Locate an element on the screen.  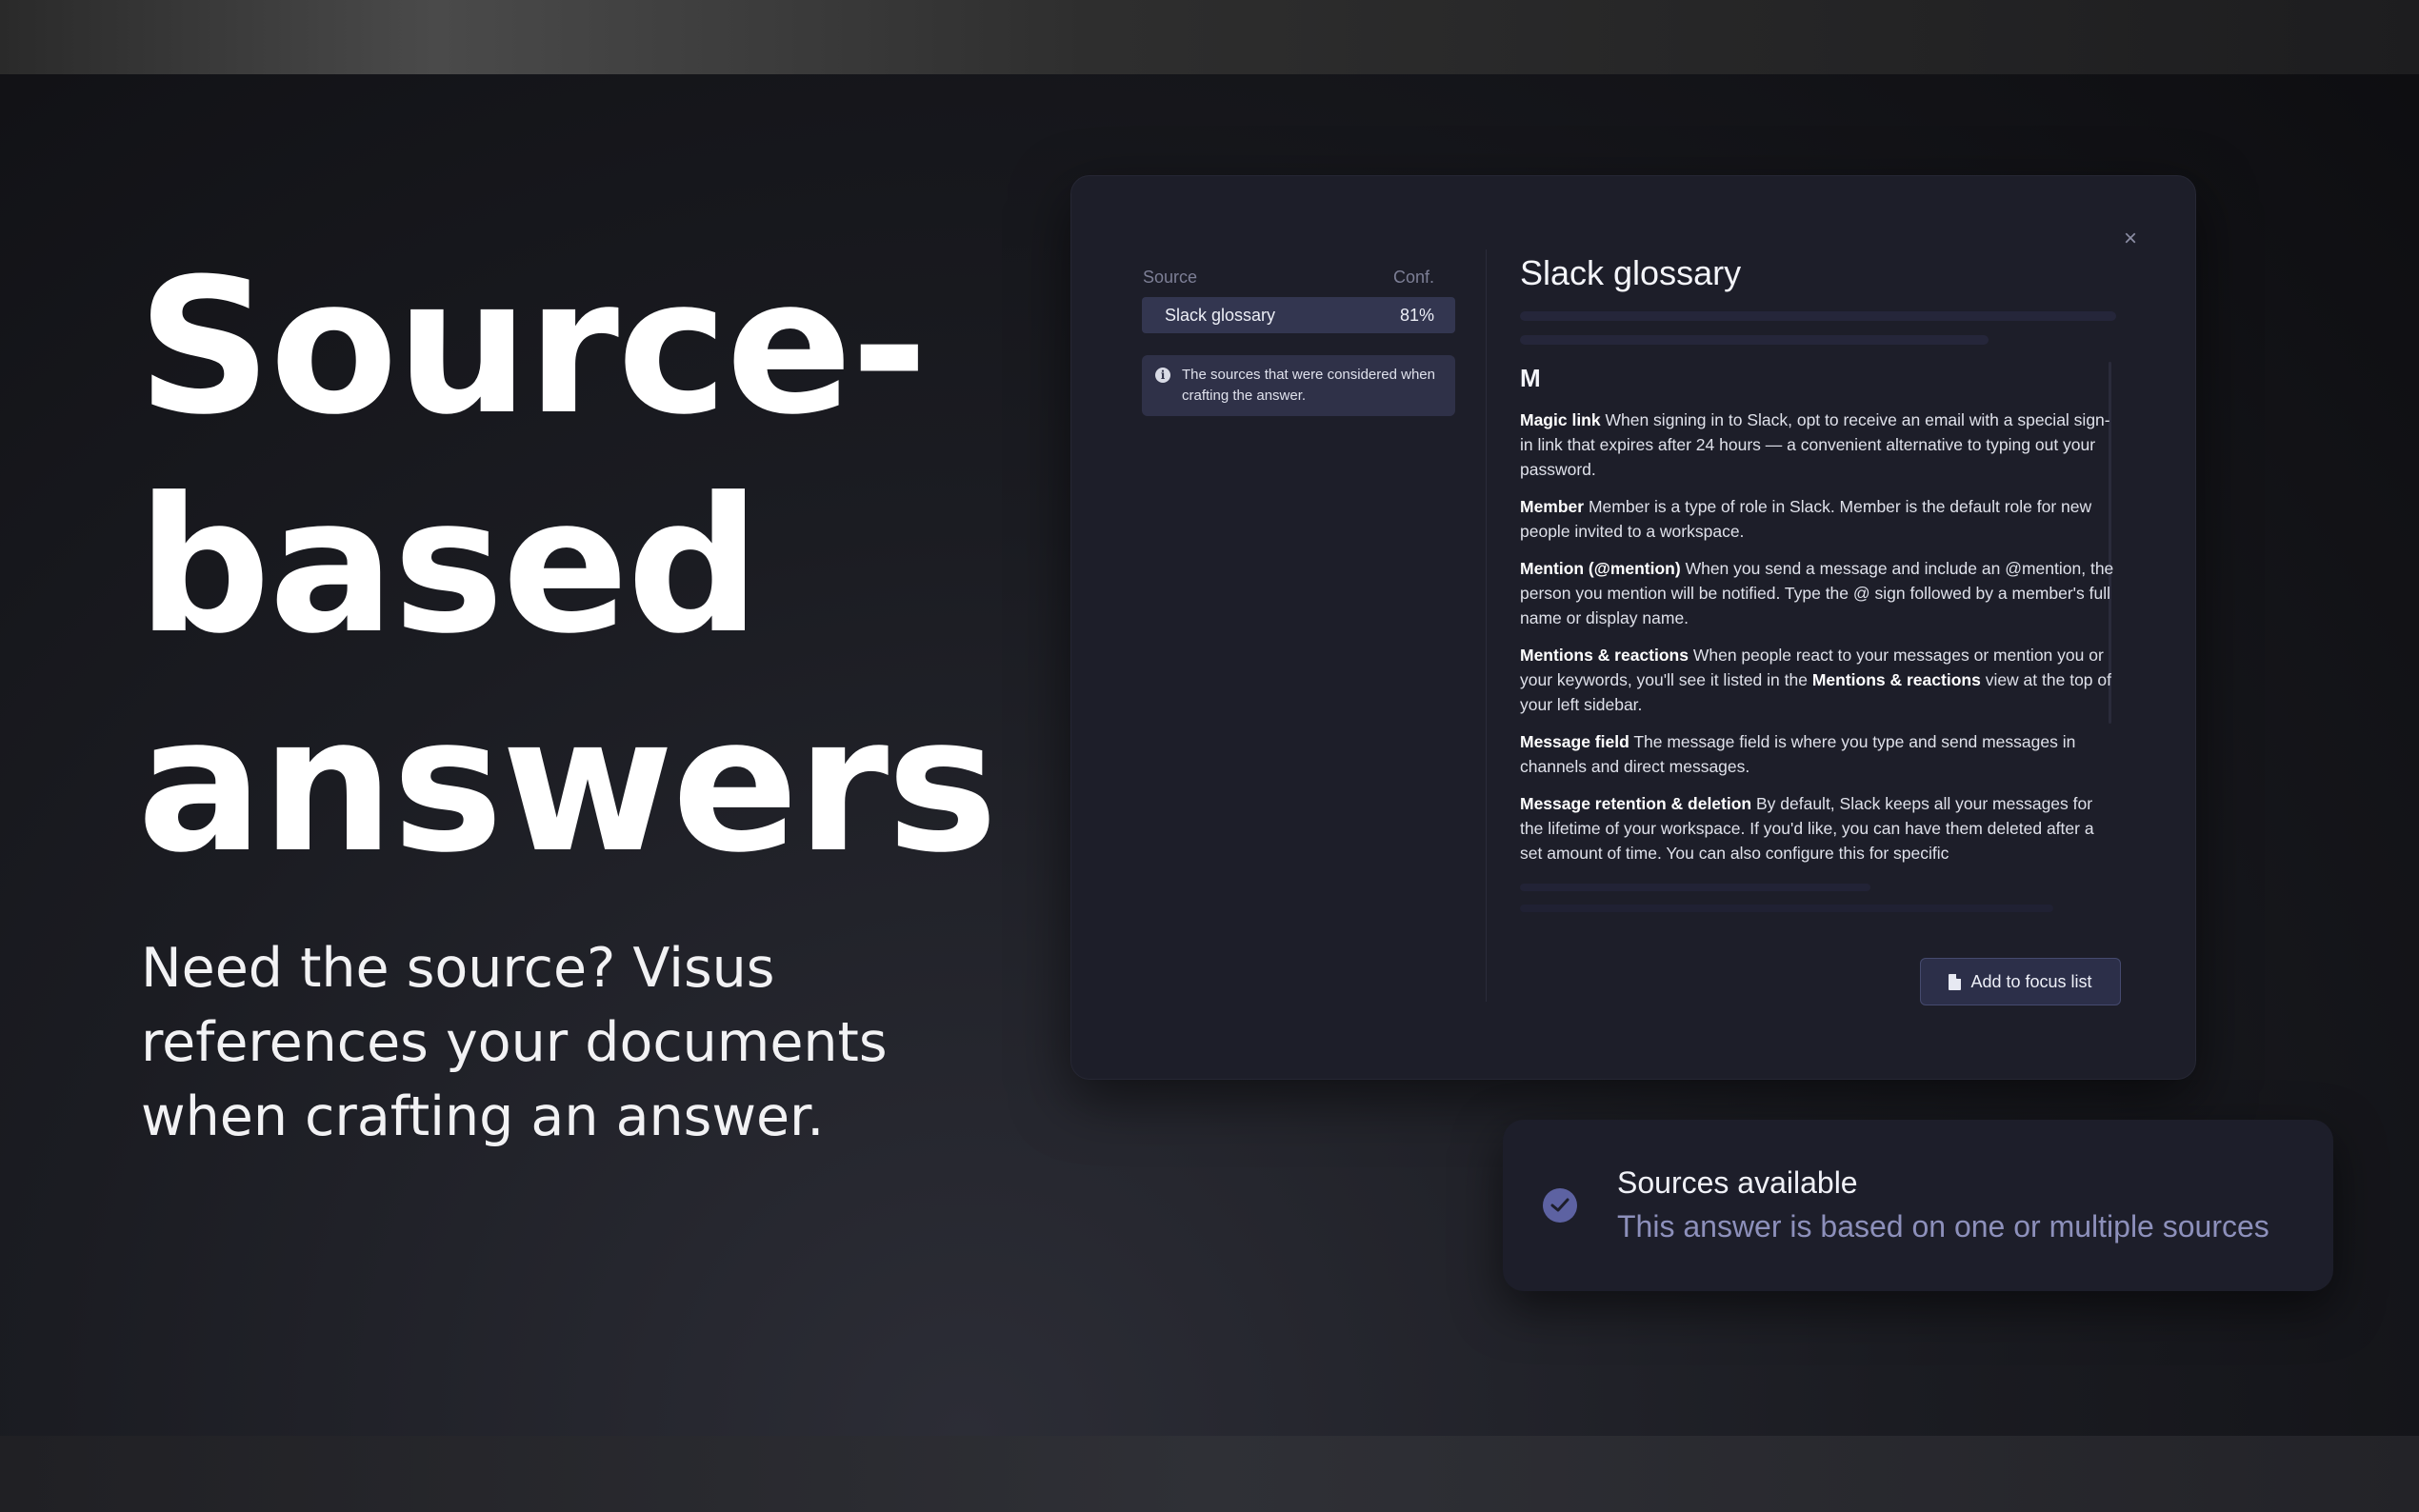
panel-divider is located at coordinates (1486, 625).